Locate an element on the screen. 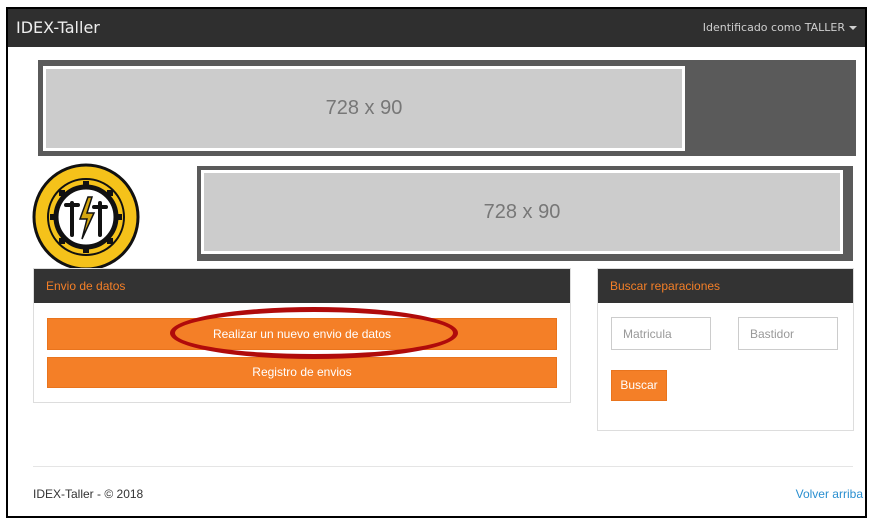  footer-copyright: IDEX-Taller - © 2018 is located at coordinates (88, 494).